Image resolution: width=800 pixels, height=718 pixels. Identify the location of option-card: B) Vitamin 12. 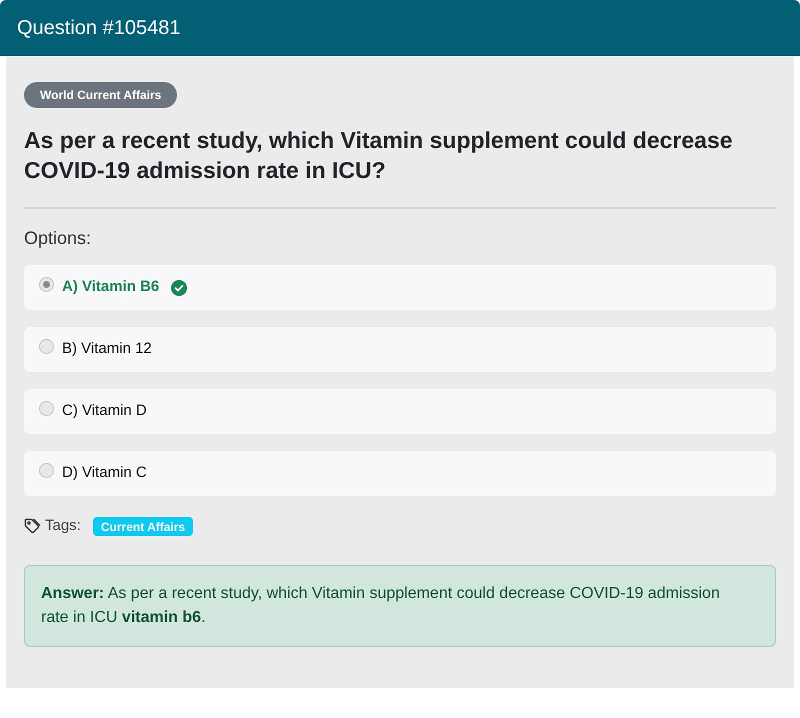
(400, 349).